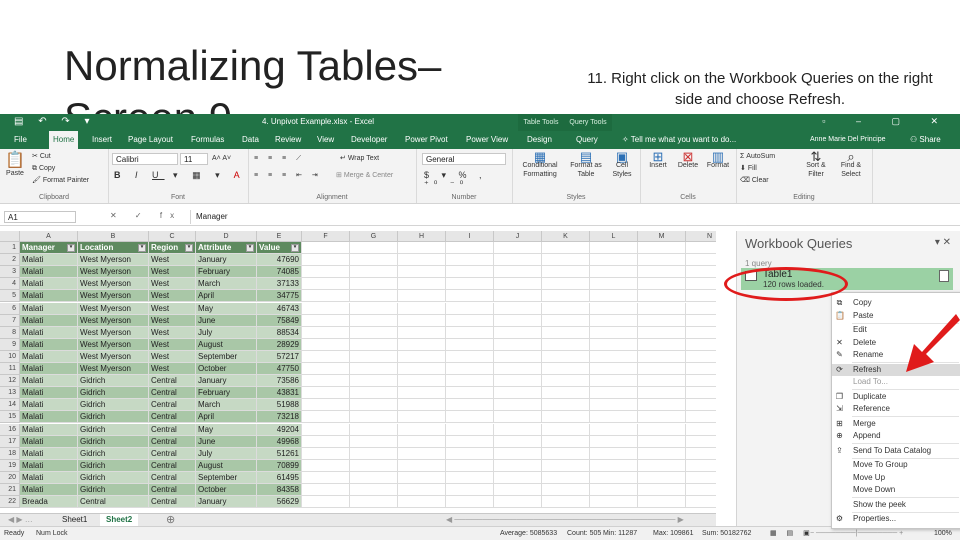 This screenshot has height=540, width=960. I want to click on table-cell: West Myerson, so click(113, 320).